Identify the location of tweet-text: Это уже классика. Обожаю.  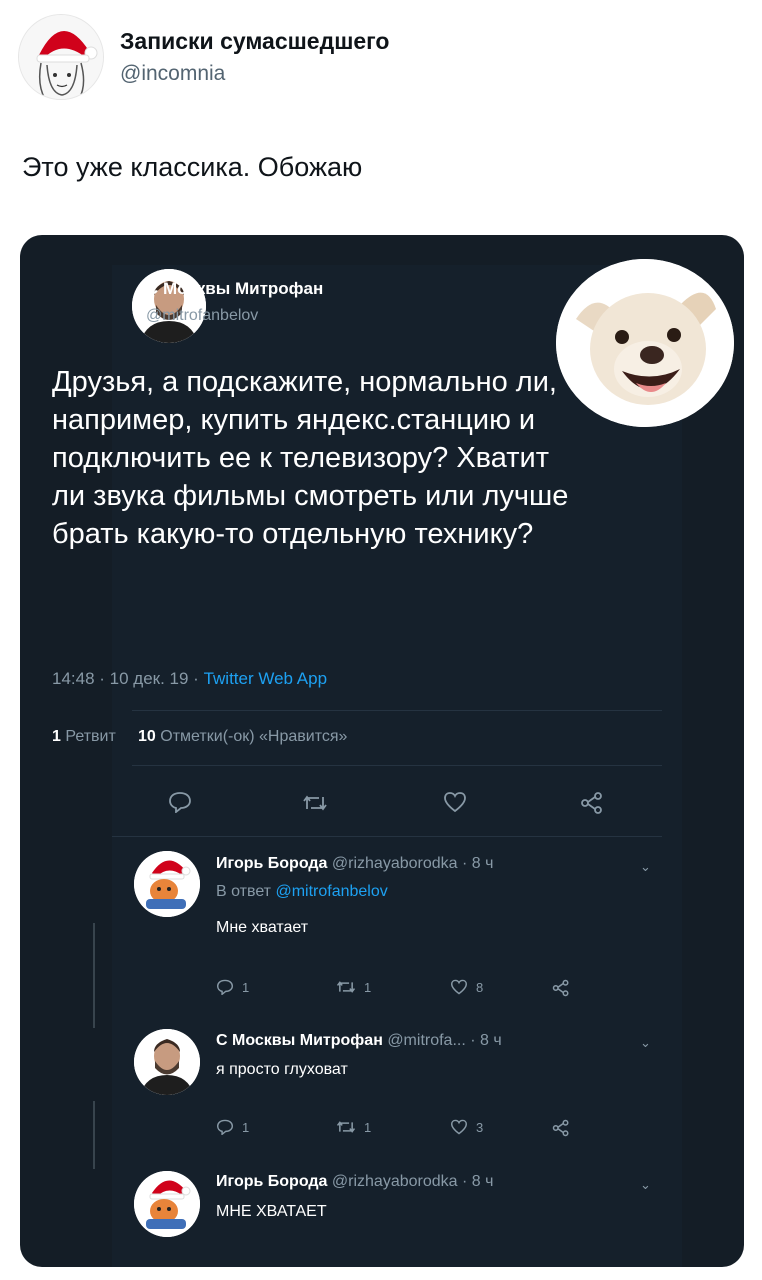
(192, 167).